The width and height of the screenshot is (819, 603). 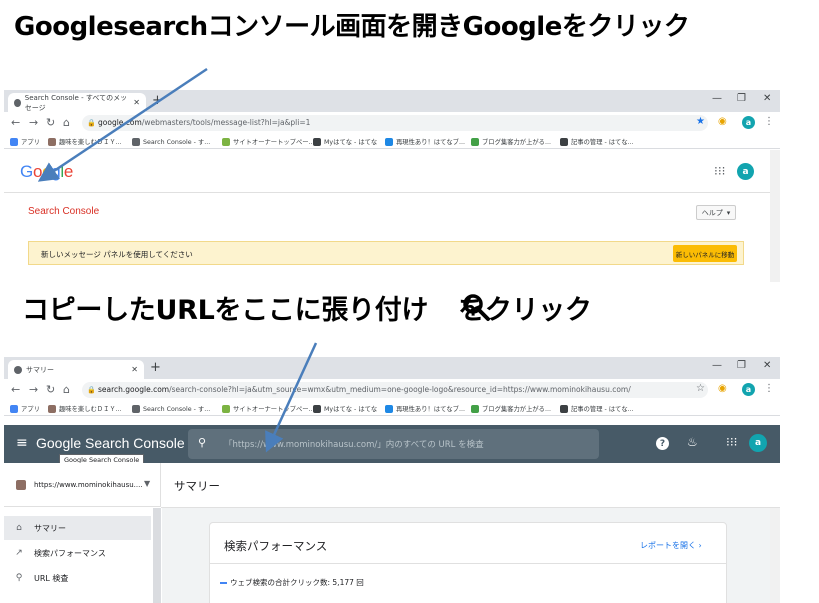 What do you see at coordinates (700, 388) in the screenshot?
I see `bookmark-star-icon: ☆` at bounding box center [700, 388].